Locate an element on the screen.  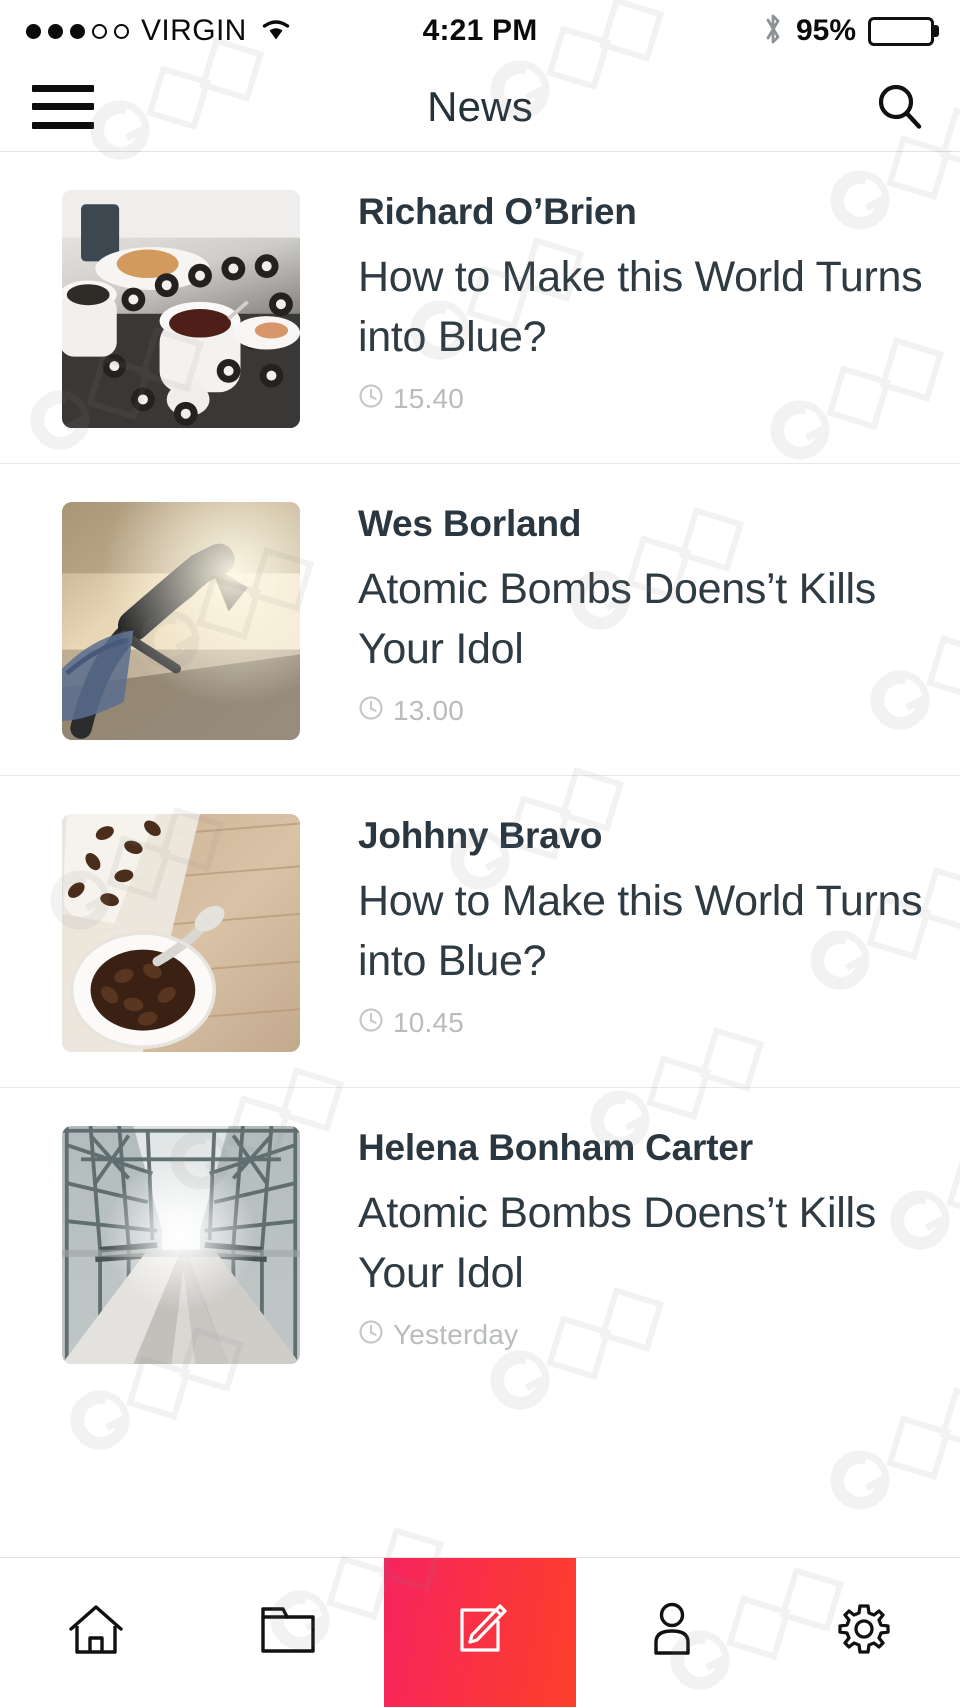
home-icon is located at coordinates (96, 1632).